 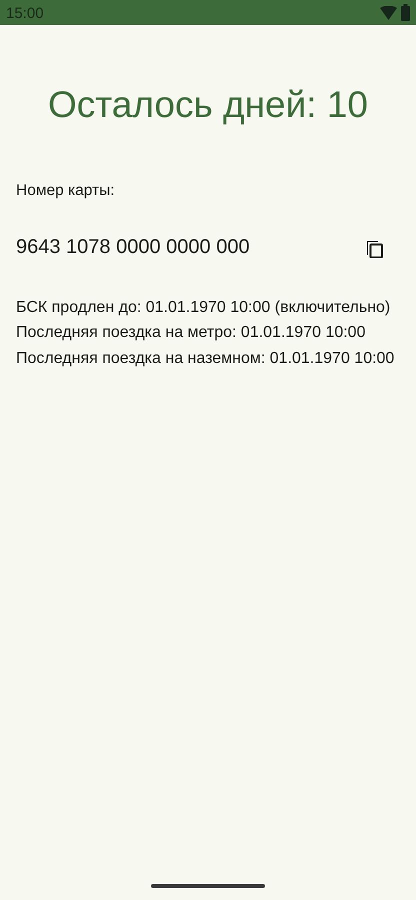 What do you see at coordinates (204, 308) in the screenshot?
I see `info-text: БСК продлен до: 01.01.1970 10:00 (включительно)` at bounding box center [204, 308].